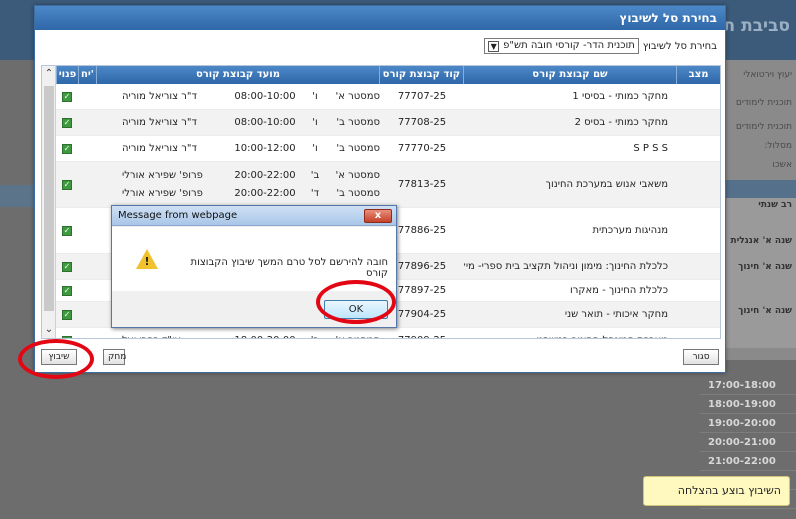 The image size is (796, 519). Describe the element at coordinates (265, 122) in the screenshot. I see `time-entry-time: 08:00-10:00` at that location.